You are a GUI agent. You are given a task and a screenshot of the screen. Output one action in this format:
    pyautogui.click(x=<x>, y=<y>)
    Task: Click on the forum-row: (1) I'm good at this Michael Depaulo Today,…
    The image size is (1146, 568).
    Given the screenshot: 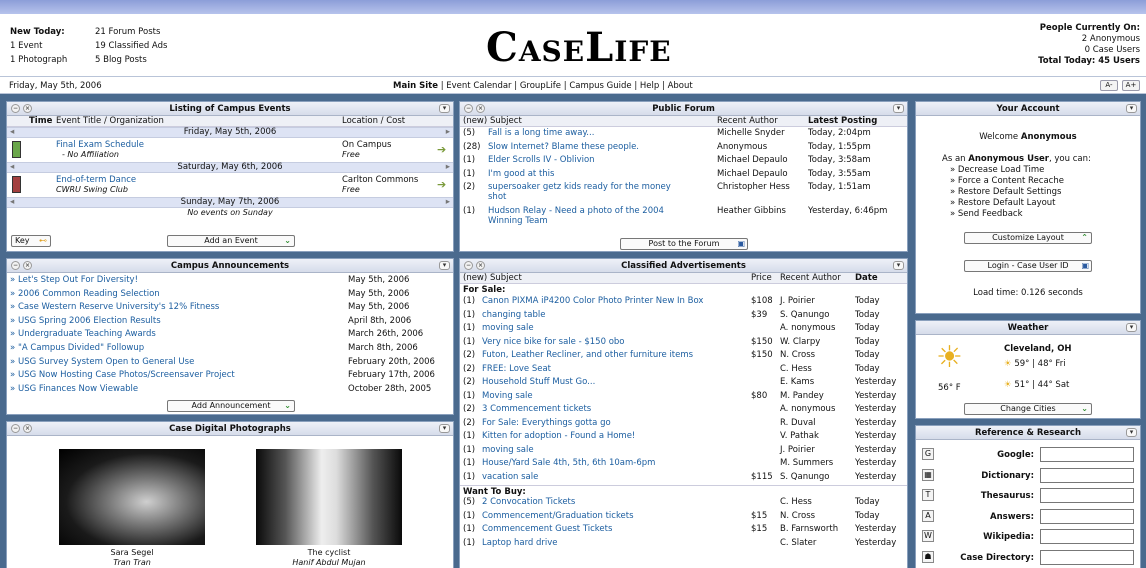 What is the action you would take?
    pyautogui.click(x=683, y=176)
    